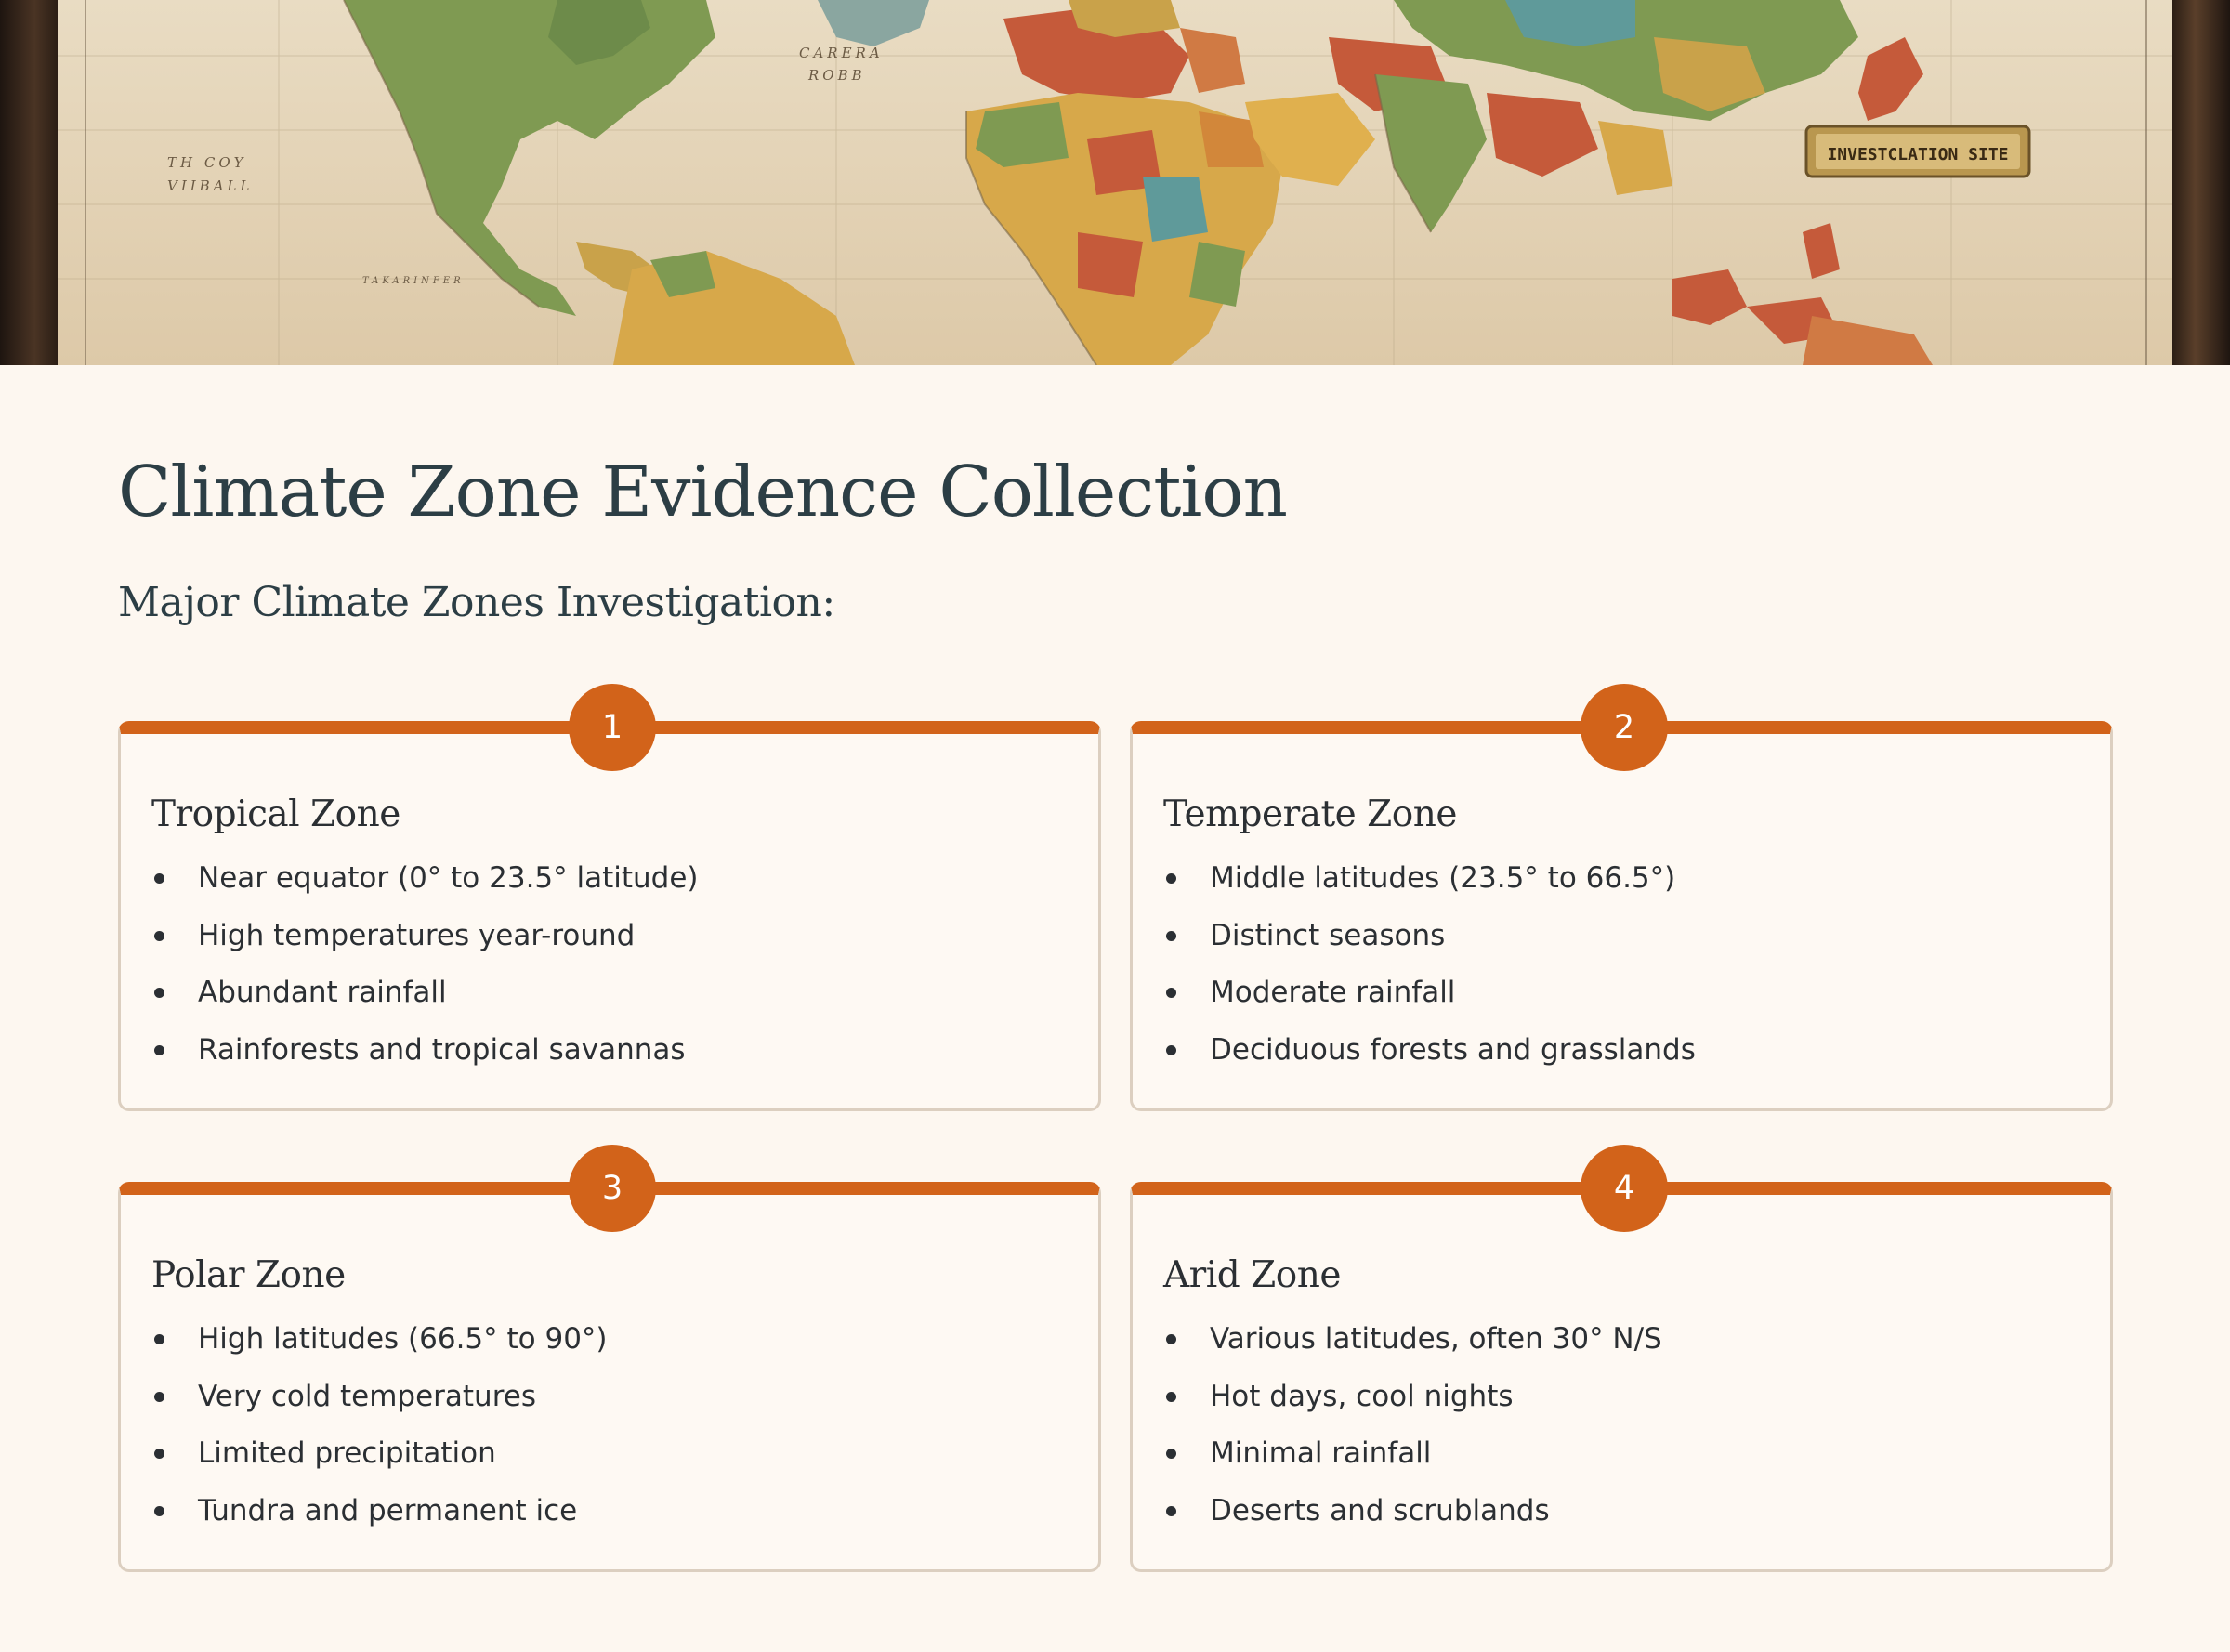  I want to click on svg-text: VIIBALL, so click(210, 185).